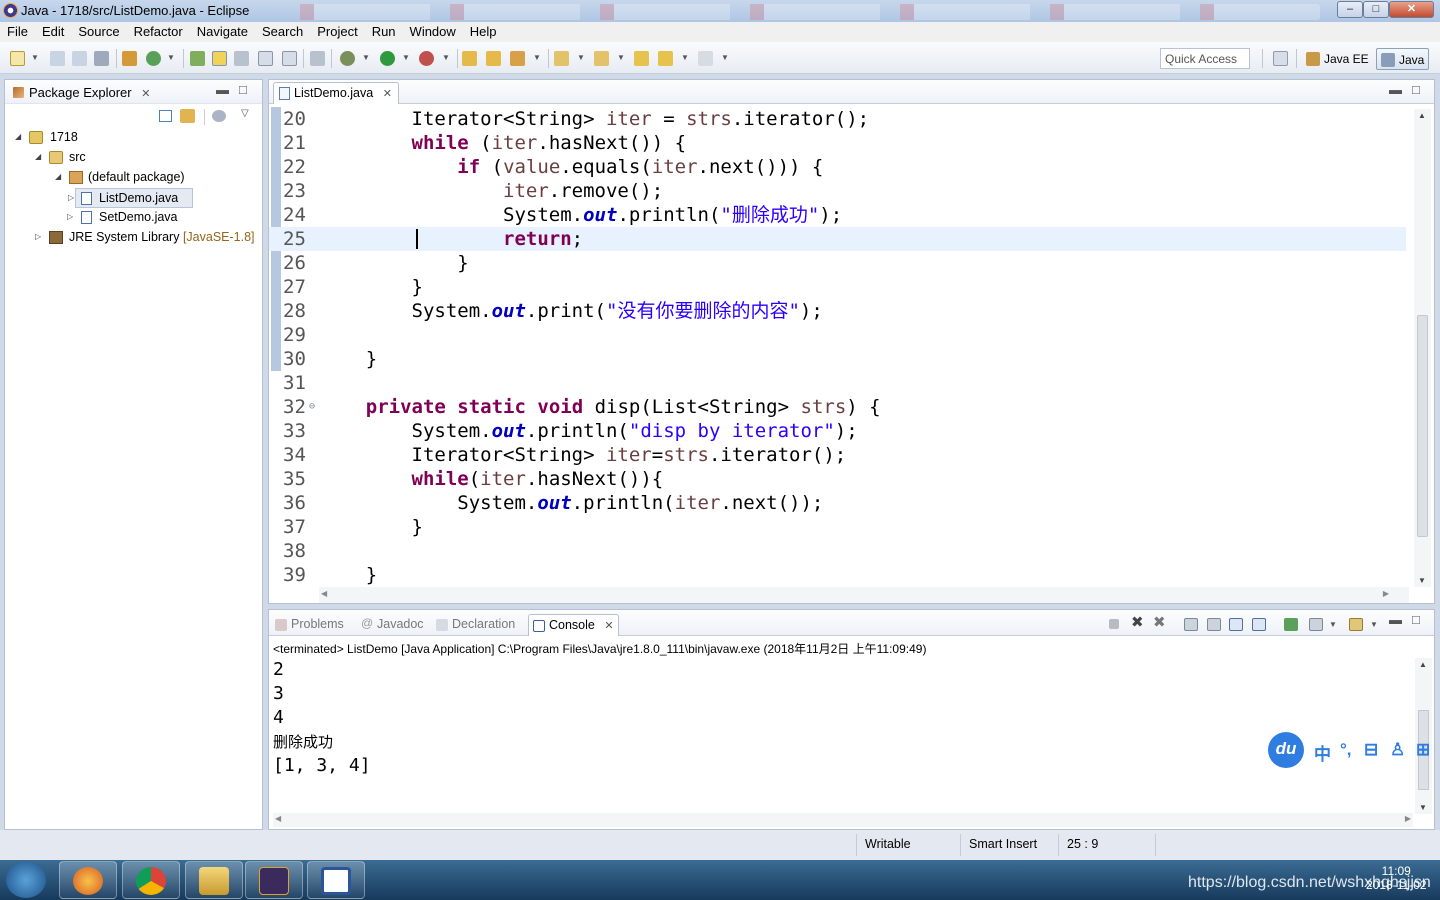 The image size is (1440, 900). Describe the element at coordinates (1280, 58) in the screenshot. I see `open-perspective-icon` at that location.